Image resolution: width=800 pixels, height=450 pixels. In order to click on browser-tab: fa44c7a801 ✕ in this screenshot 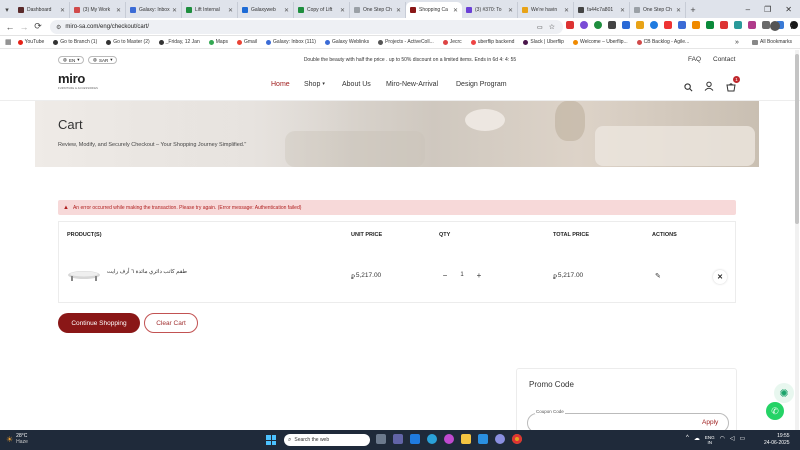, I will do `click(602, 10)`.